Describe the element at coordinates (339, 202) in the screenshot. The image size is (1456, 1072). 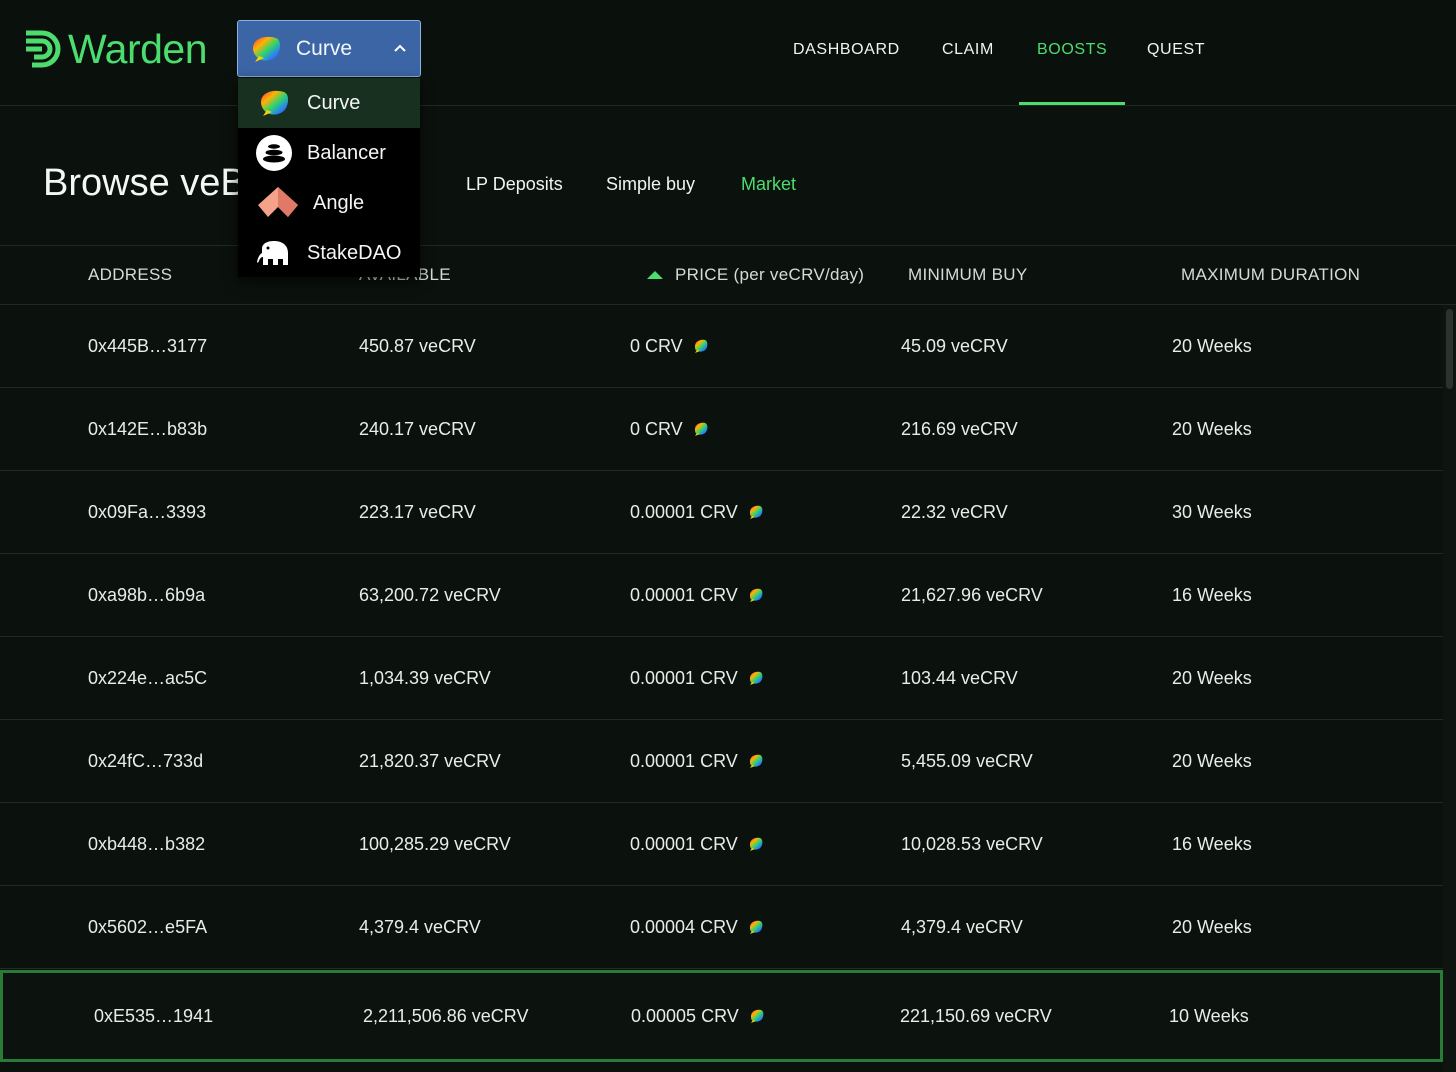
I see `dropdown-option-label: Angle` at that location.